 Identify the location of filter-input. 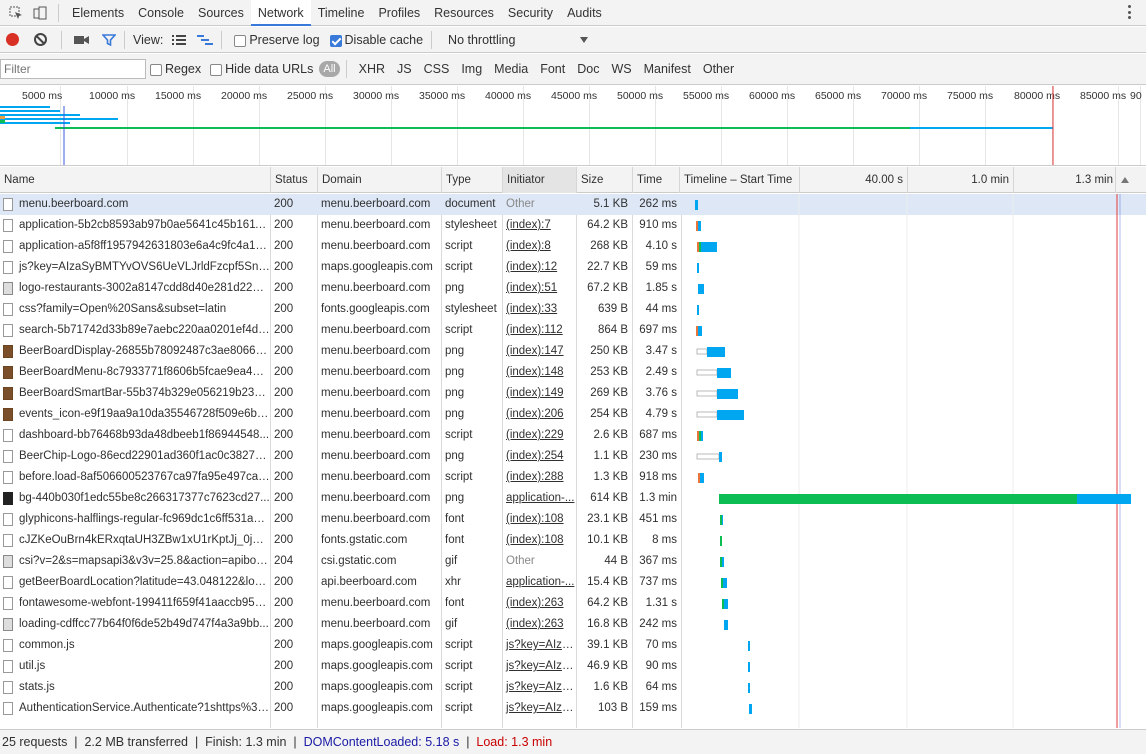
(73, 69).